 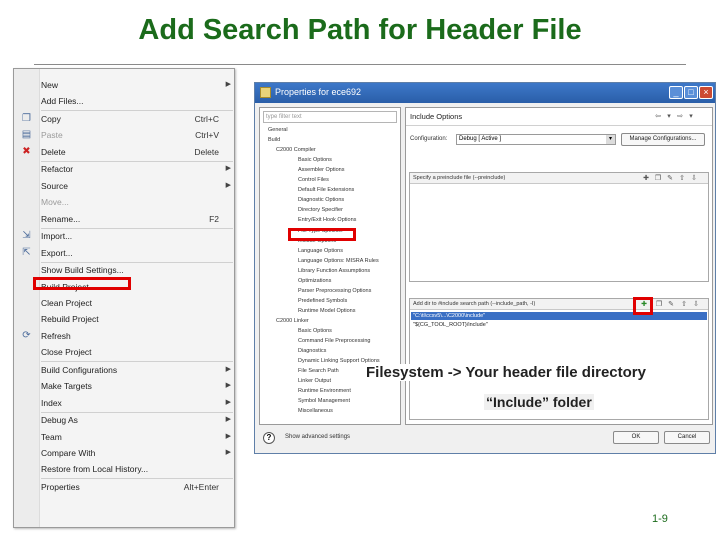 I want to click on maximize-icon: □, so click(x=691, y=92).